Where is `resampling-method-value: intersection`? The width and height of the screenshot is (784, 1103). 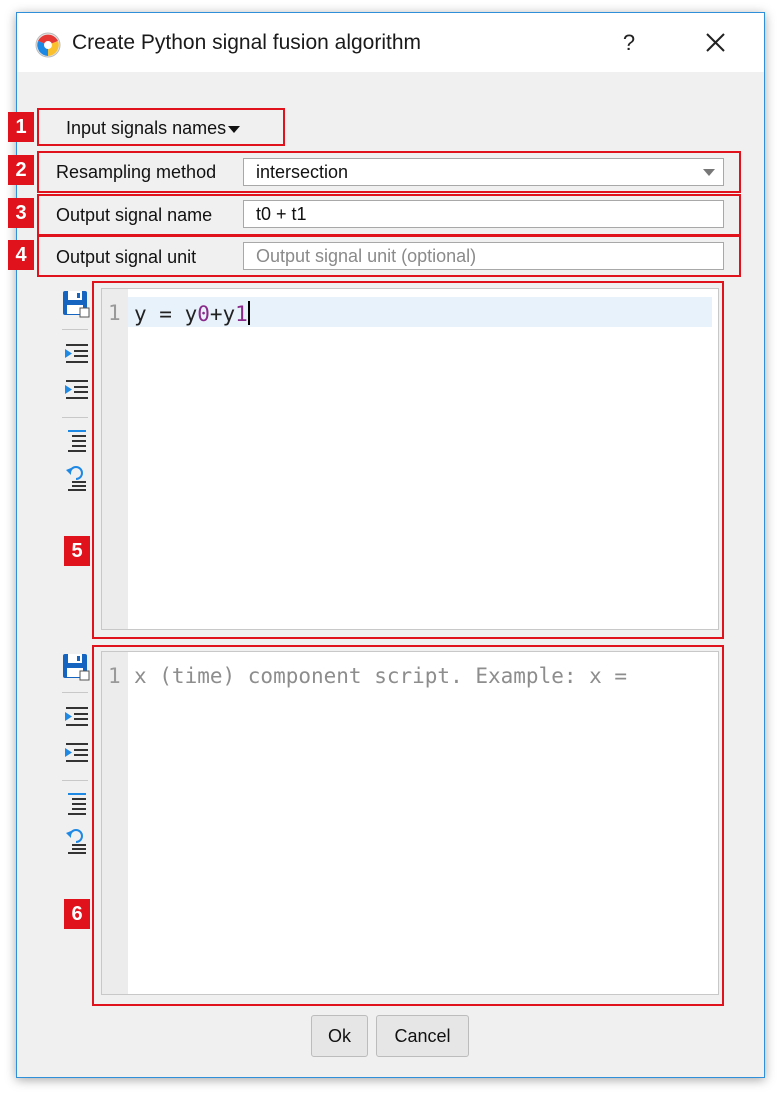
resampling-method-value: intersection is located at coordinates (302, 172).